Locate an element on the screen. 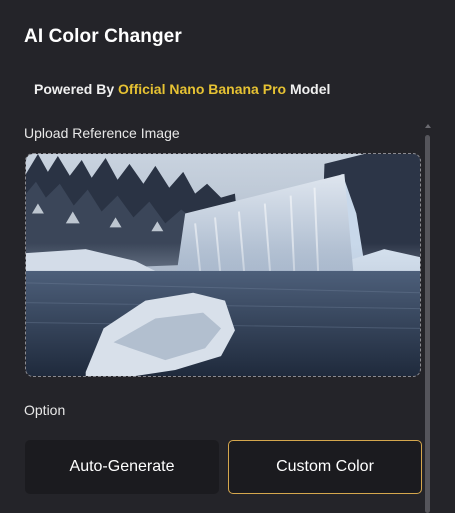 This screenshot has height=513, width=455. model-name-highlight: Official Nano Banana Pro is located at coordinates (202, 89).